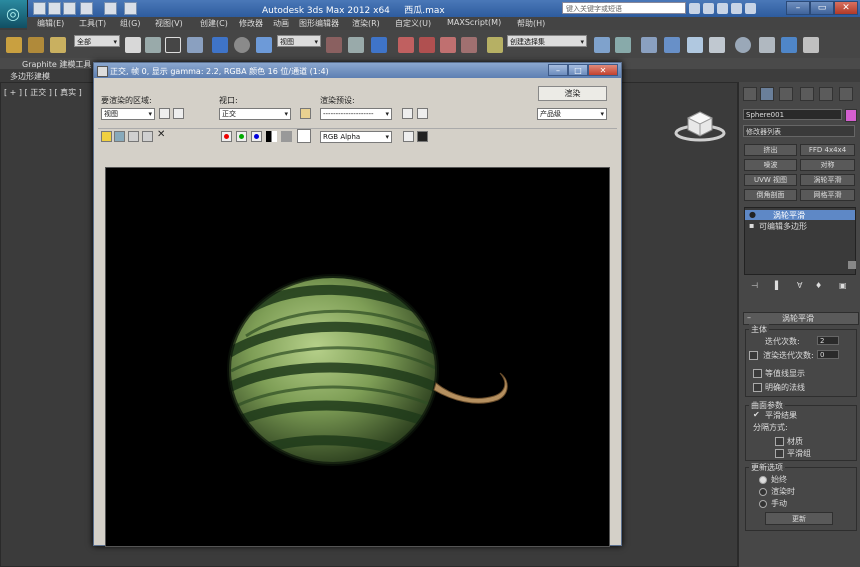 This screenshot has height=567, width=860. I want to click on named-selection-dropdown: 创建选择集, so click(547, 41).